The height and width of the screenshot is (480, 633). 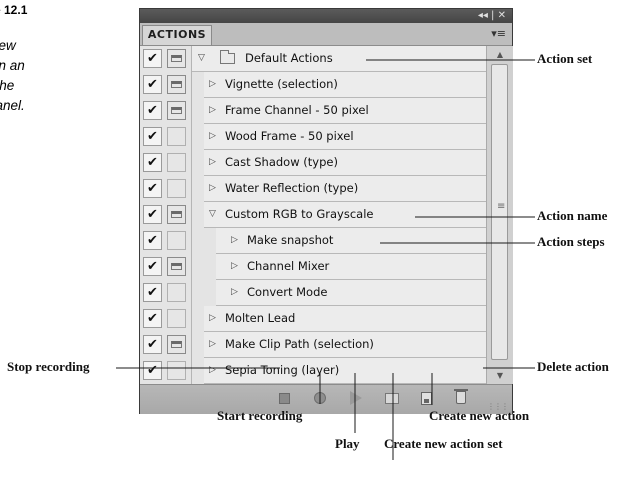 I want to click on label-create-new-action: Create new action, so click(x=479, y=415).